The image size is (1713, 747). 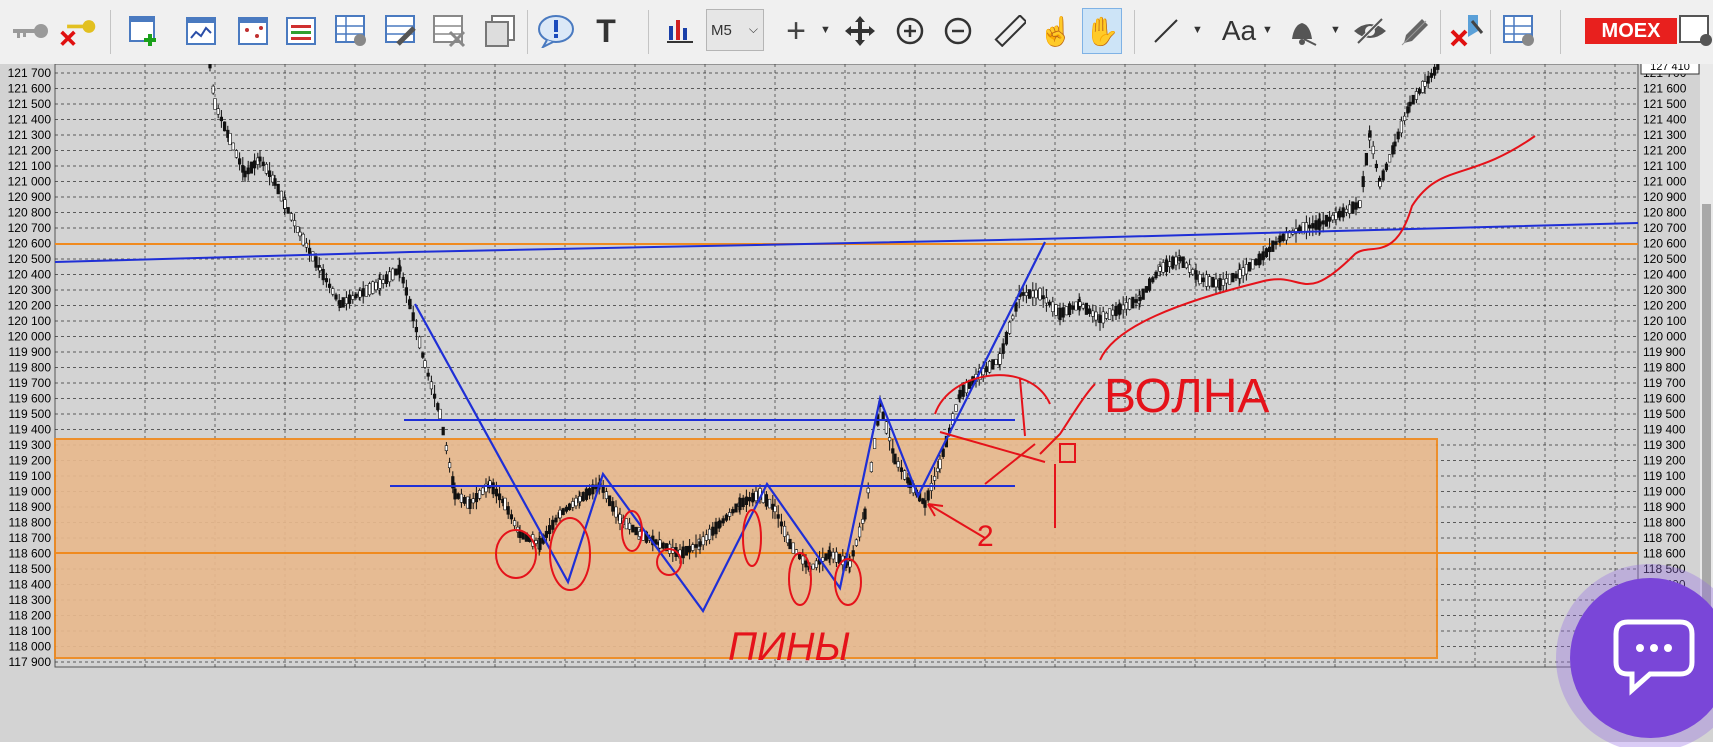 I want to click on pointer-hand-icon: ☝, so click(x=1056, y=31).